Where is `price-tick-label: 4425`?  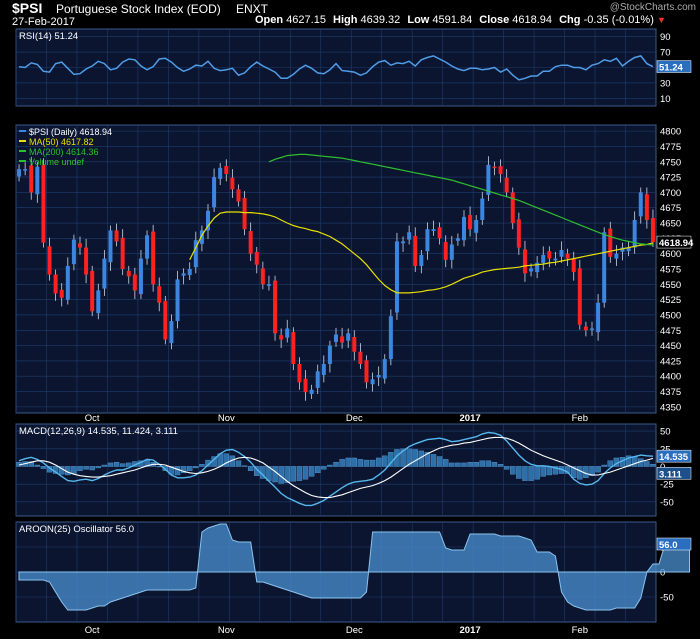 price-tick-label: 4425 is located at coordinates (670, 361).